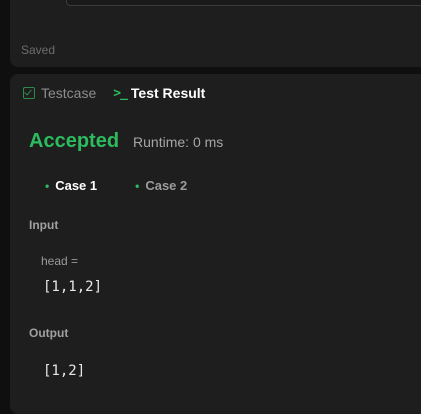 The width and height of the screenshot is (421, 414). Describe the element at coordinates (29, 93) in the screenshot. I see `checkbox-icon` at that location.